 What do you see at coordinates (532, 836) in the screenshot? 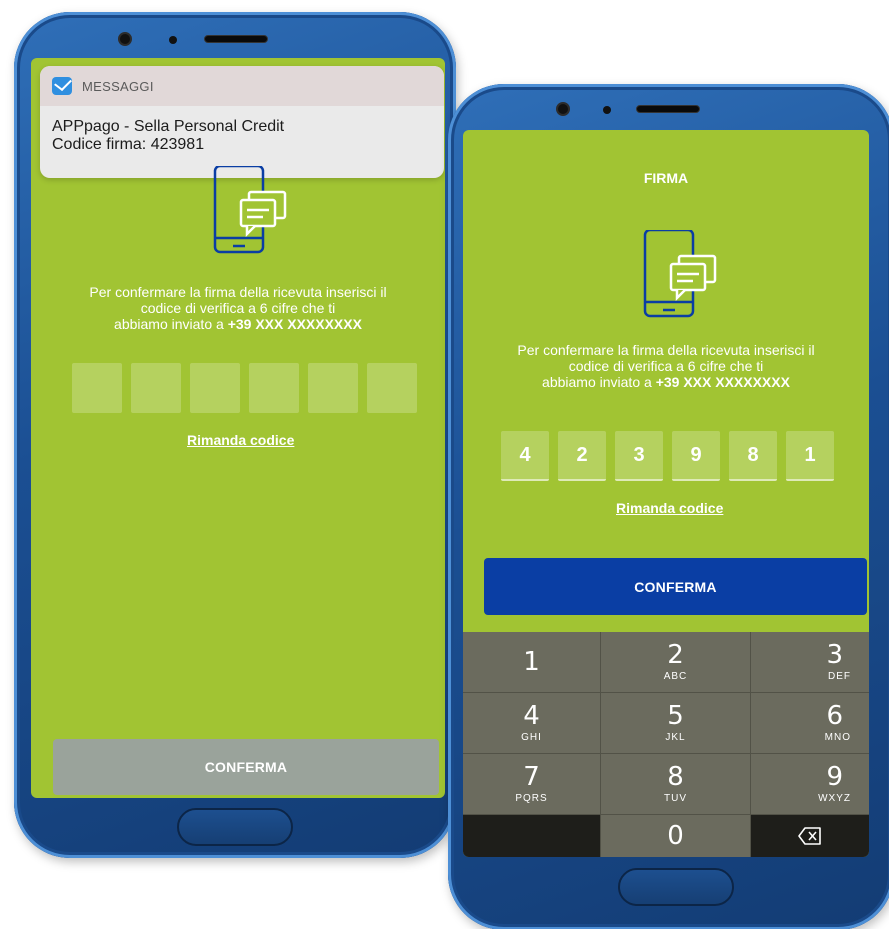
I see `key-blank` at bounding box center [532, 836].